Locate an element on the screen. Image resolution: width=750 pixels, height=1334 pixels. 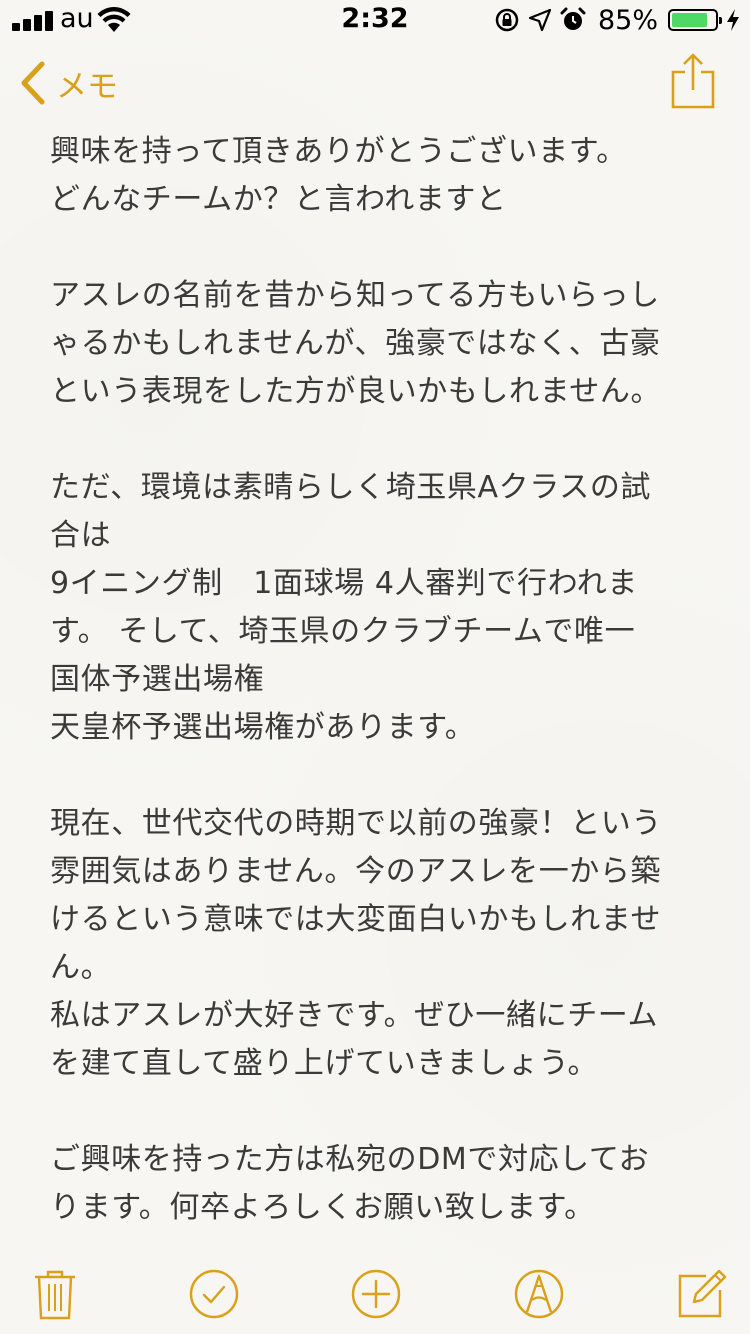
bottom-toolbar is located at coordinates (375, 1290).